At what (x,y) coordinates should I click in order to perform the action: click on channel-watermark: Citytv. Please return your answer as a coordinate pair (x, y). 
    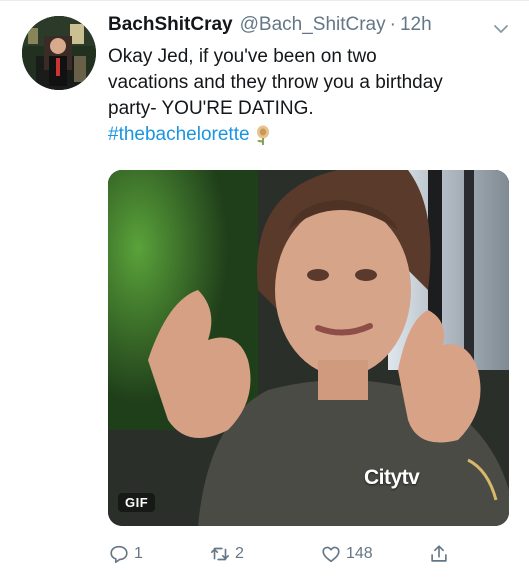
    Looking at the image, I should click on (392, 477).